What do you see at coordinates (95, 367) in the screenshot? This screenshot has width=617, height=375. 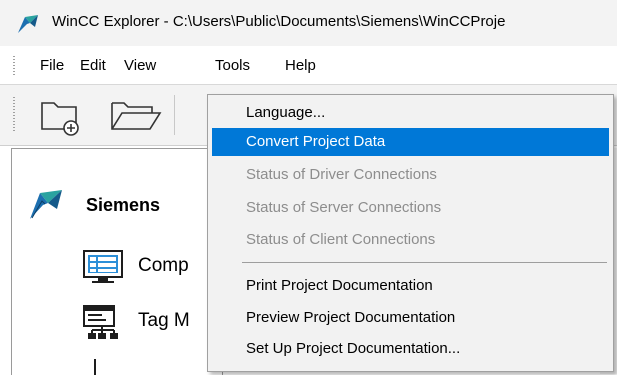 I see `tree-connector` at bounding box center [95, 367].